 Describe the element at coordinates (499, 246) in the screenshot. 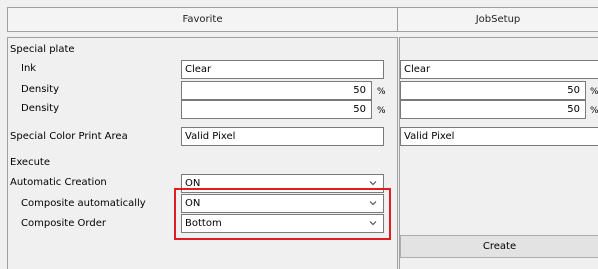

I see `create-button: Create` at that location.